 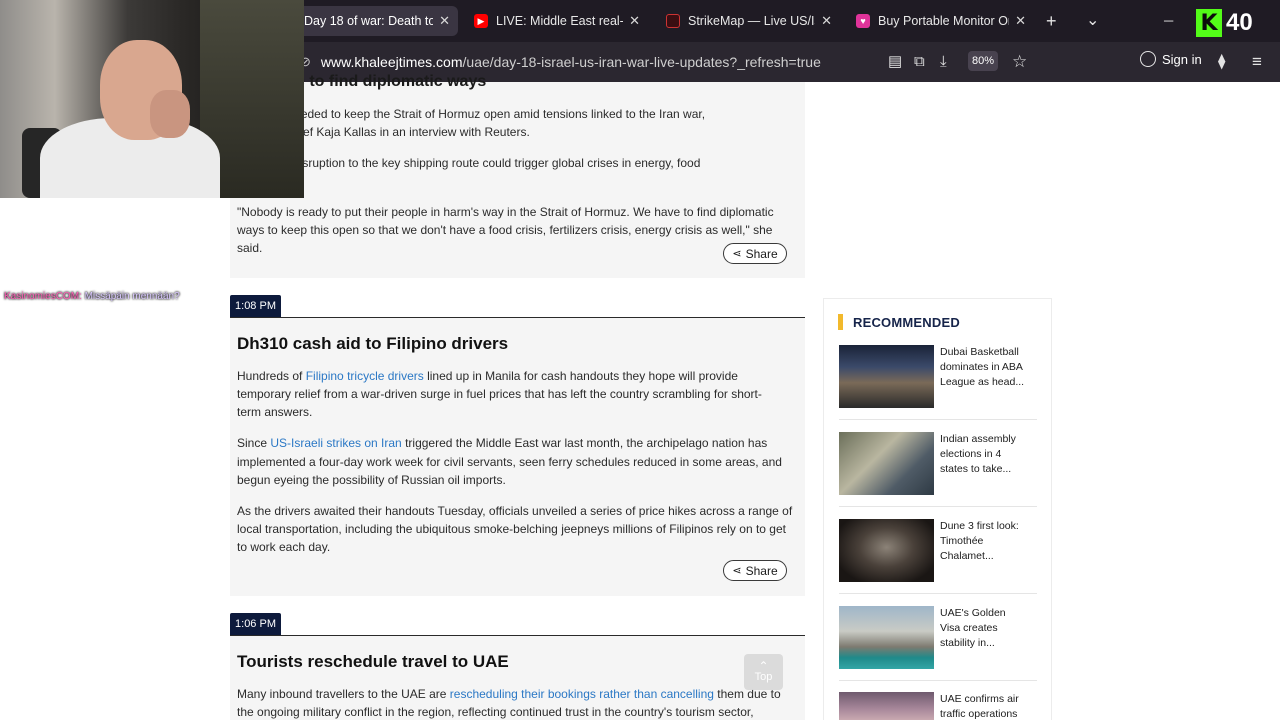 What do you see at coordinates (369, 21) in the screenshot?
I see `tab-title: Day 18 of war: Death toll in` at bounding box center [369, 21].